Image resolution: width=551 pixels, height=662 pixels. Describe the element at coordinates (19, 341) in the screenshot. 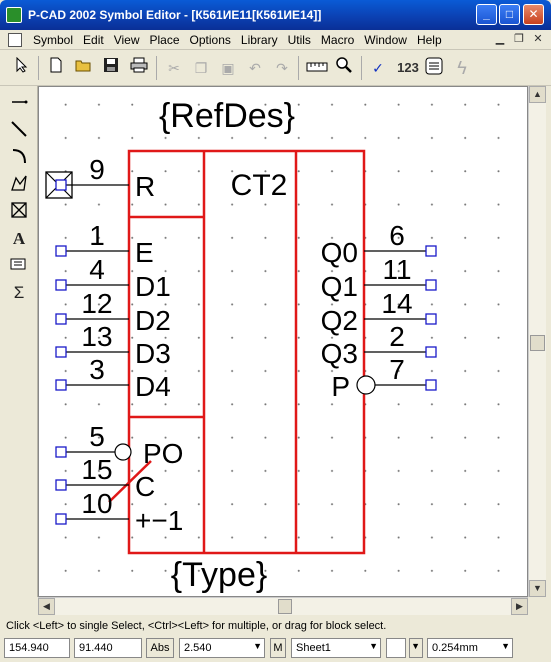

I see `placement-toolbar: A Σ` at that location.